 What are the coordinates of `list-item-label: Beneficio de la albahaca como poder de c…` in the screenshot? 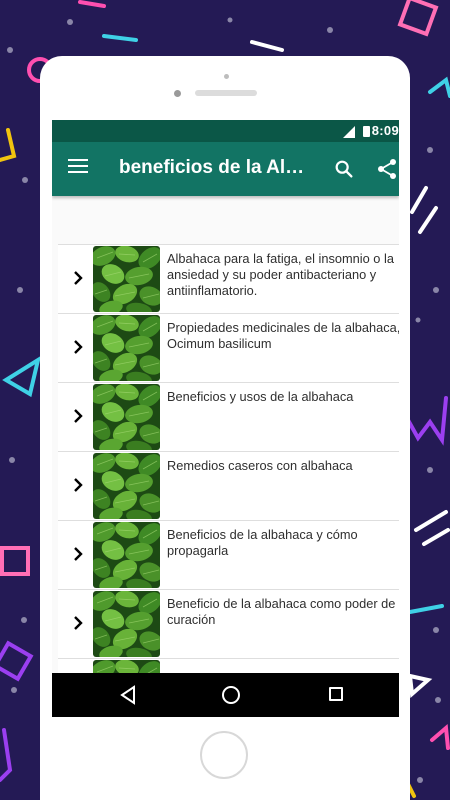 It's located at (281, 611).